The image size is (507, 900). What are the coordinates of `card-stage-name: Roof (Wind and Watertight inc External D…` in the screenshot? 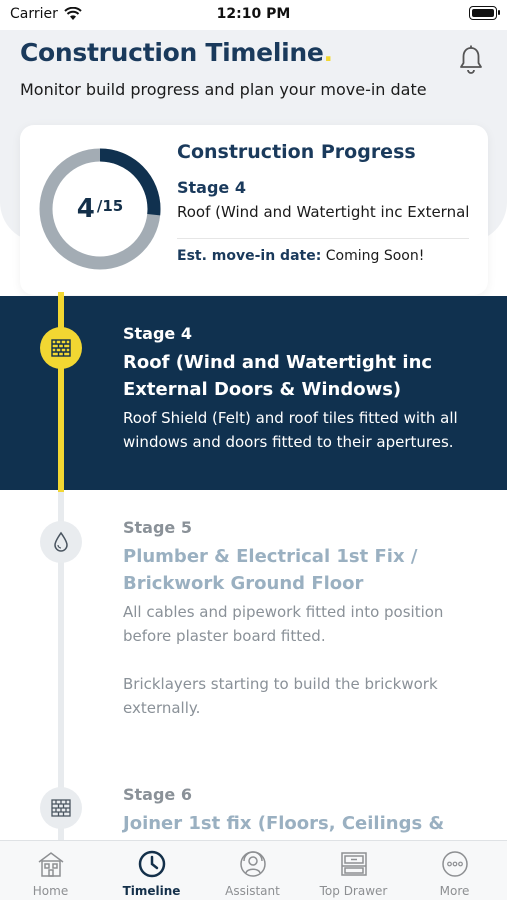 It's located at (324, 212).